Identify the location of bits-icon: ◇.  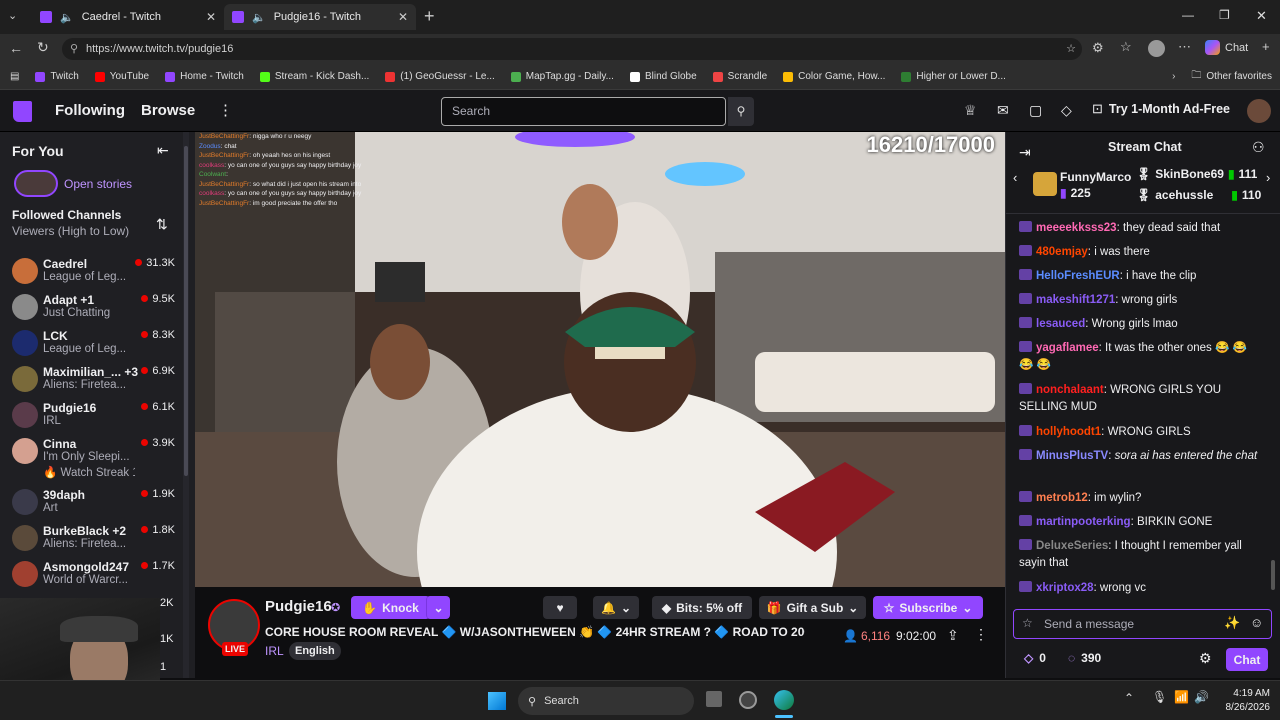
(1066, 110).